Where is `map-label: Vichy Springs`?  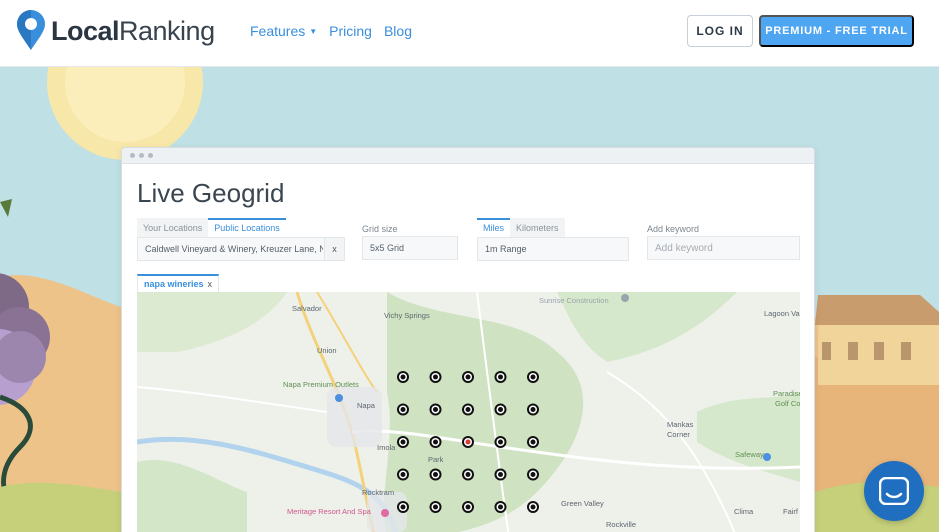 map-label: Vichy Springs is located at coordinates (407, 315).